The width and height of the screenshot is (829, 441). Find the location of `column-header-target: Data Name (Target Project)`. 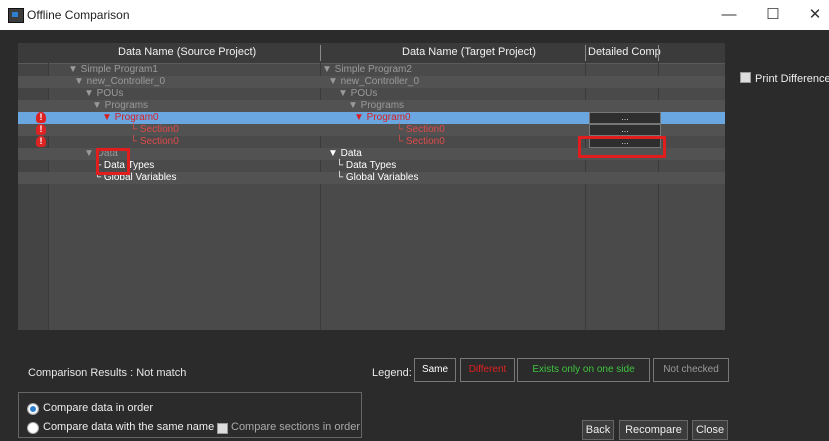

column-header-target: Data Name (Target Project) is located at coordinates (469, 52).